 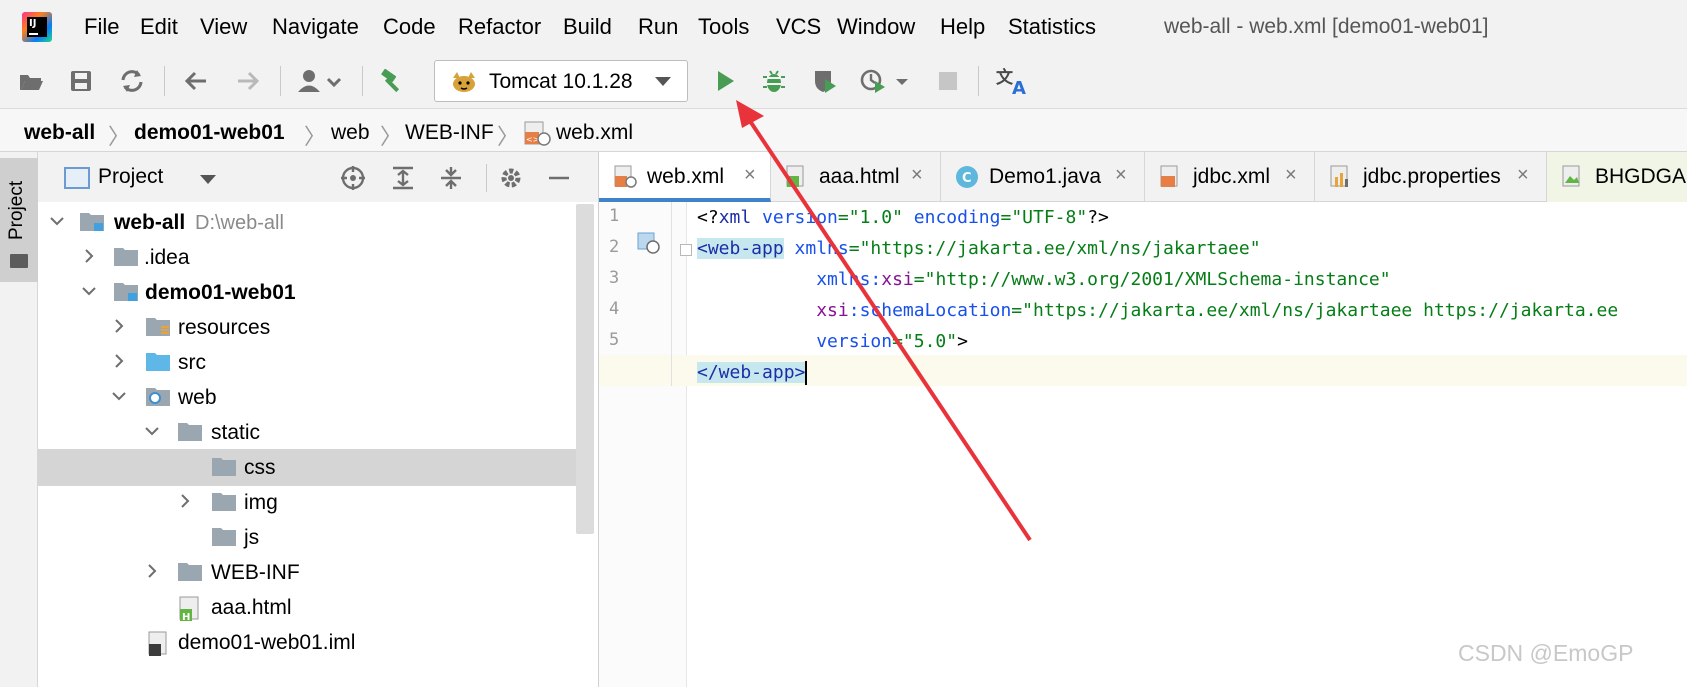 What do you see at coordinates (321, 81) in the screenshot?
I see `user-icon` at bounding box center [321, 81].